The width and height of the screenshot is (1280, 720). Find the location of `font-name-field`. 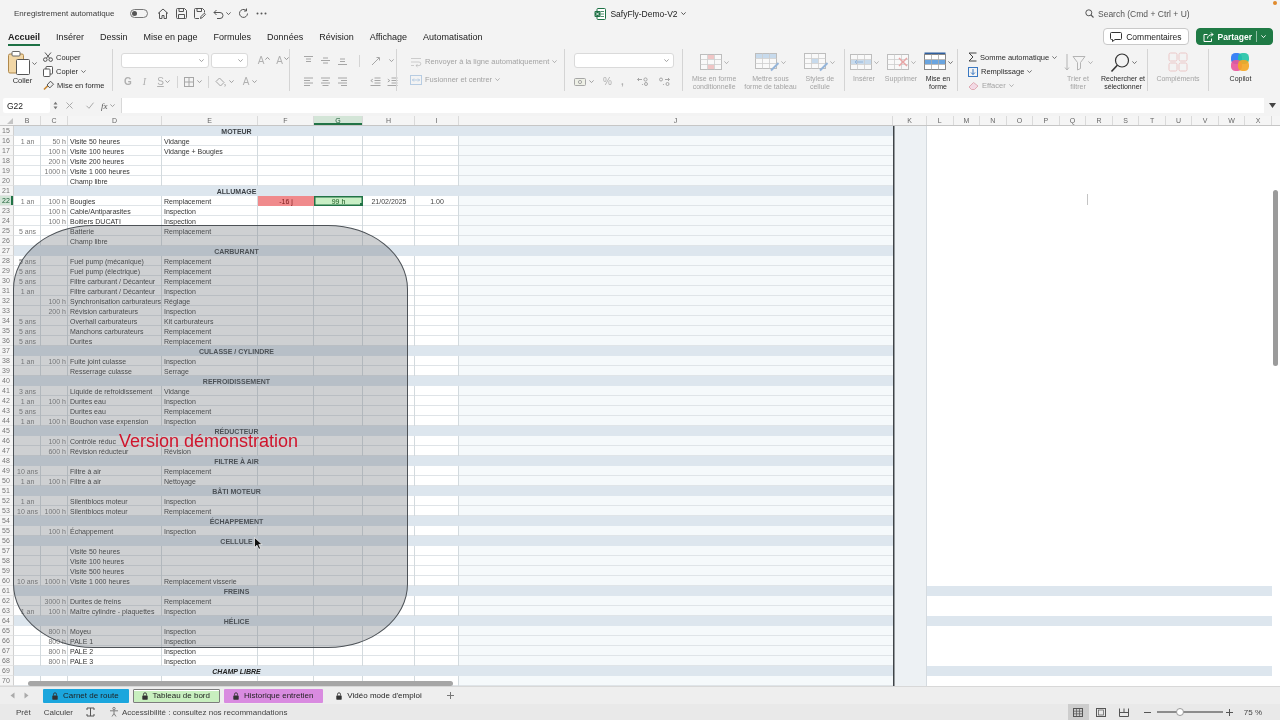

font-name-field is located at coordinates (165, 60).